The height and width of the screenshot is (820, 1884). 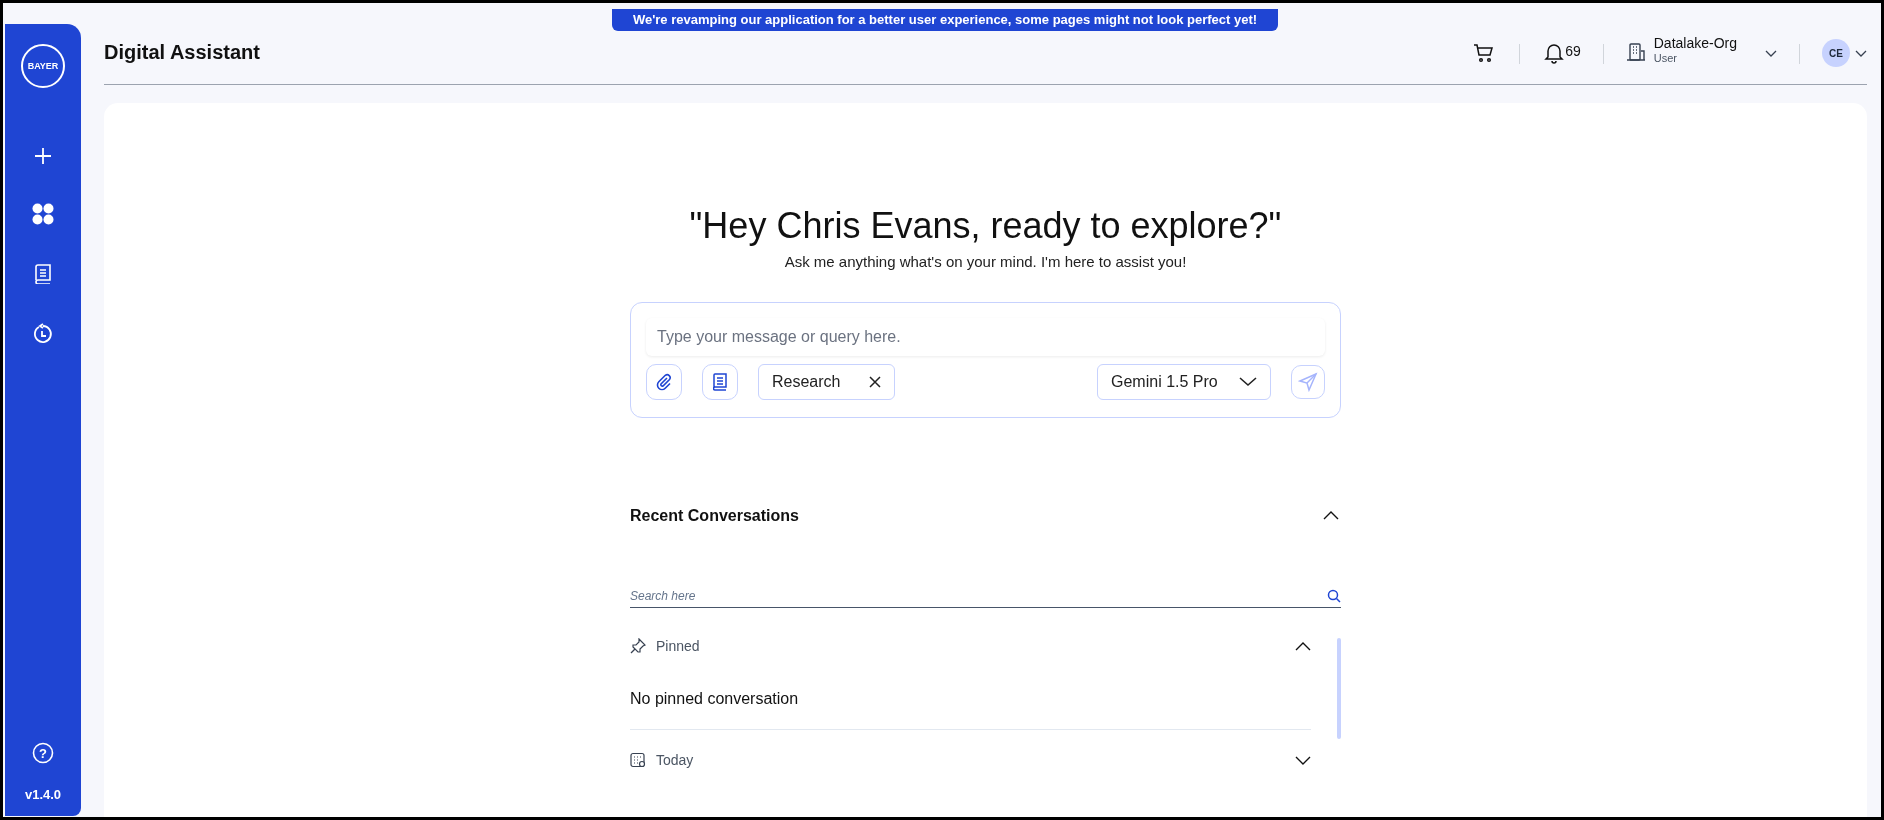 I want to click on search-field: Search here, so click(x=985, y=596).